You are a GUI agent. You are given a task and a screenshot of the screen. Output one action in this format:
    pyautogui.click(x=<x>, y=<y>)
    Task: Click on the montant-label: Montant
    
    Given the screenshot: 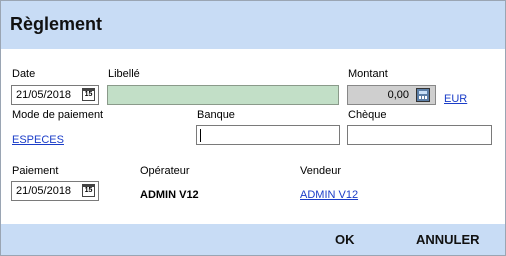 What is the action you would take?
    pyautogui.click(x=368, y=74)
    